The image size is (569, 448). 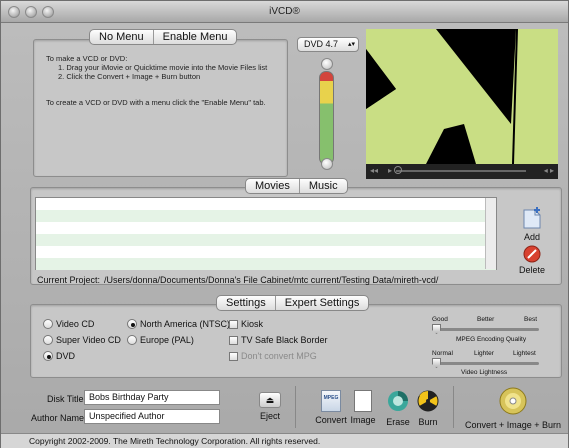 I want to click on radio-ntsc: North America (NTSC), so click(x=178, y=324).